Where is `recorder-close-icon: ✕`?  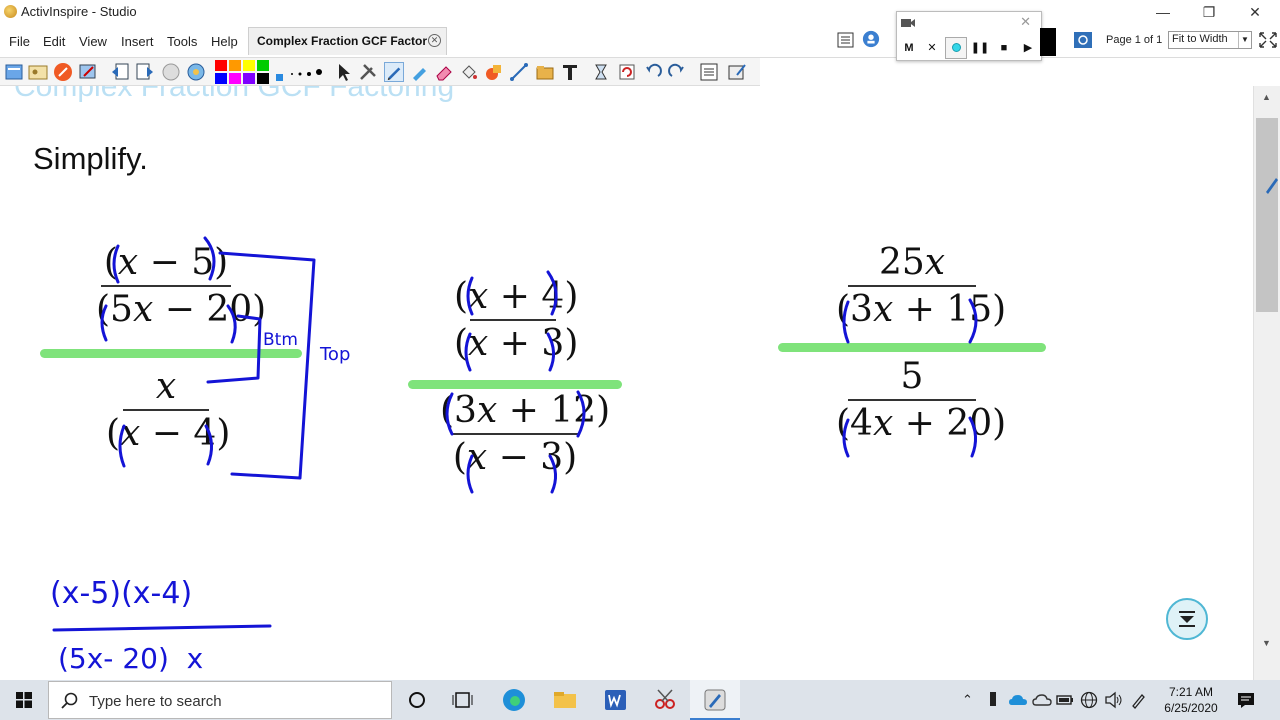 recorder-close-icon: ✕ is located at coordinates (1025, 22).